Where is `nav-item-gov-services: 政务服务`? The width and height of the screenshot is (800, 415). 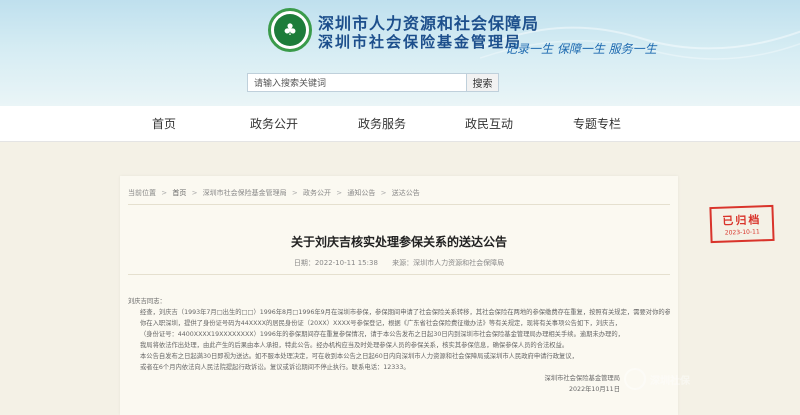 nav-item-gov-services: 政务服务 is located at coordinates (382, 124).